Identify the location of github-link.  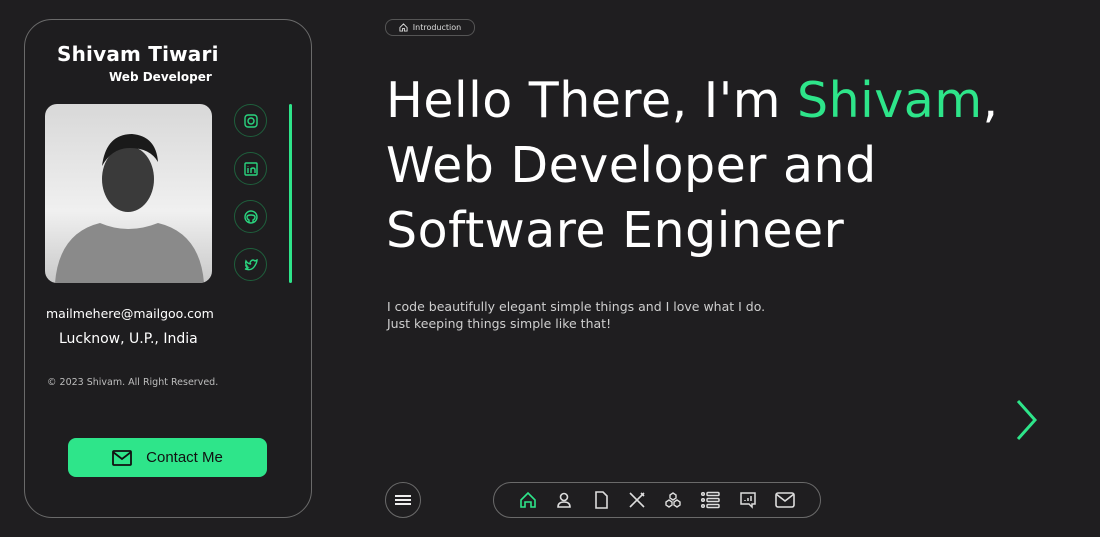
(250, 216).